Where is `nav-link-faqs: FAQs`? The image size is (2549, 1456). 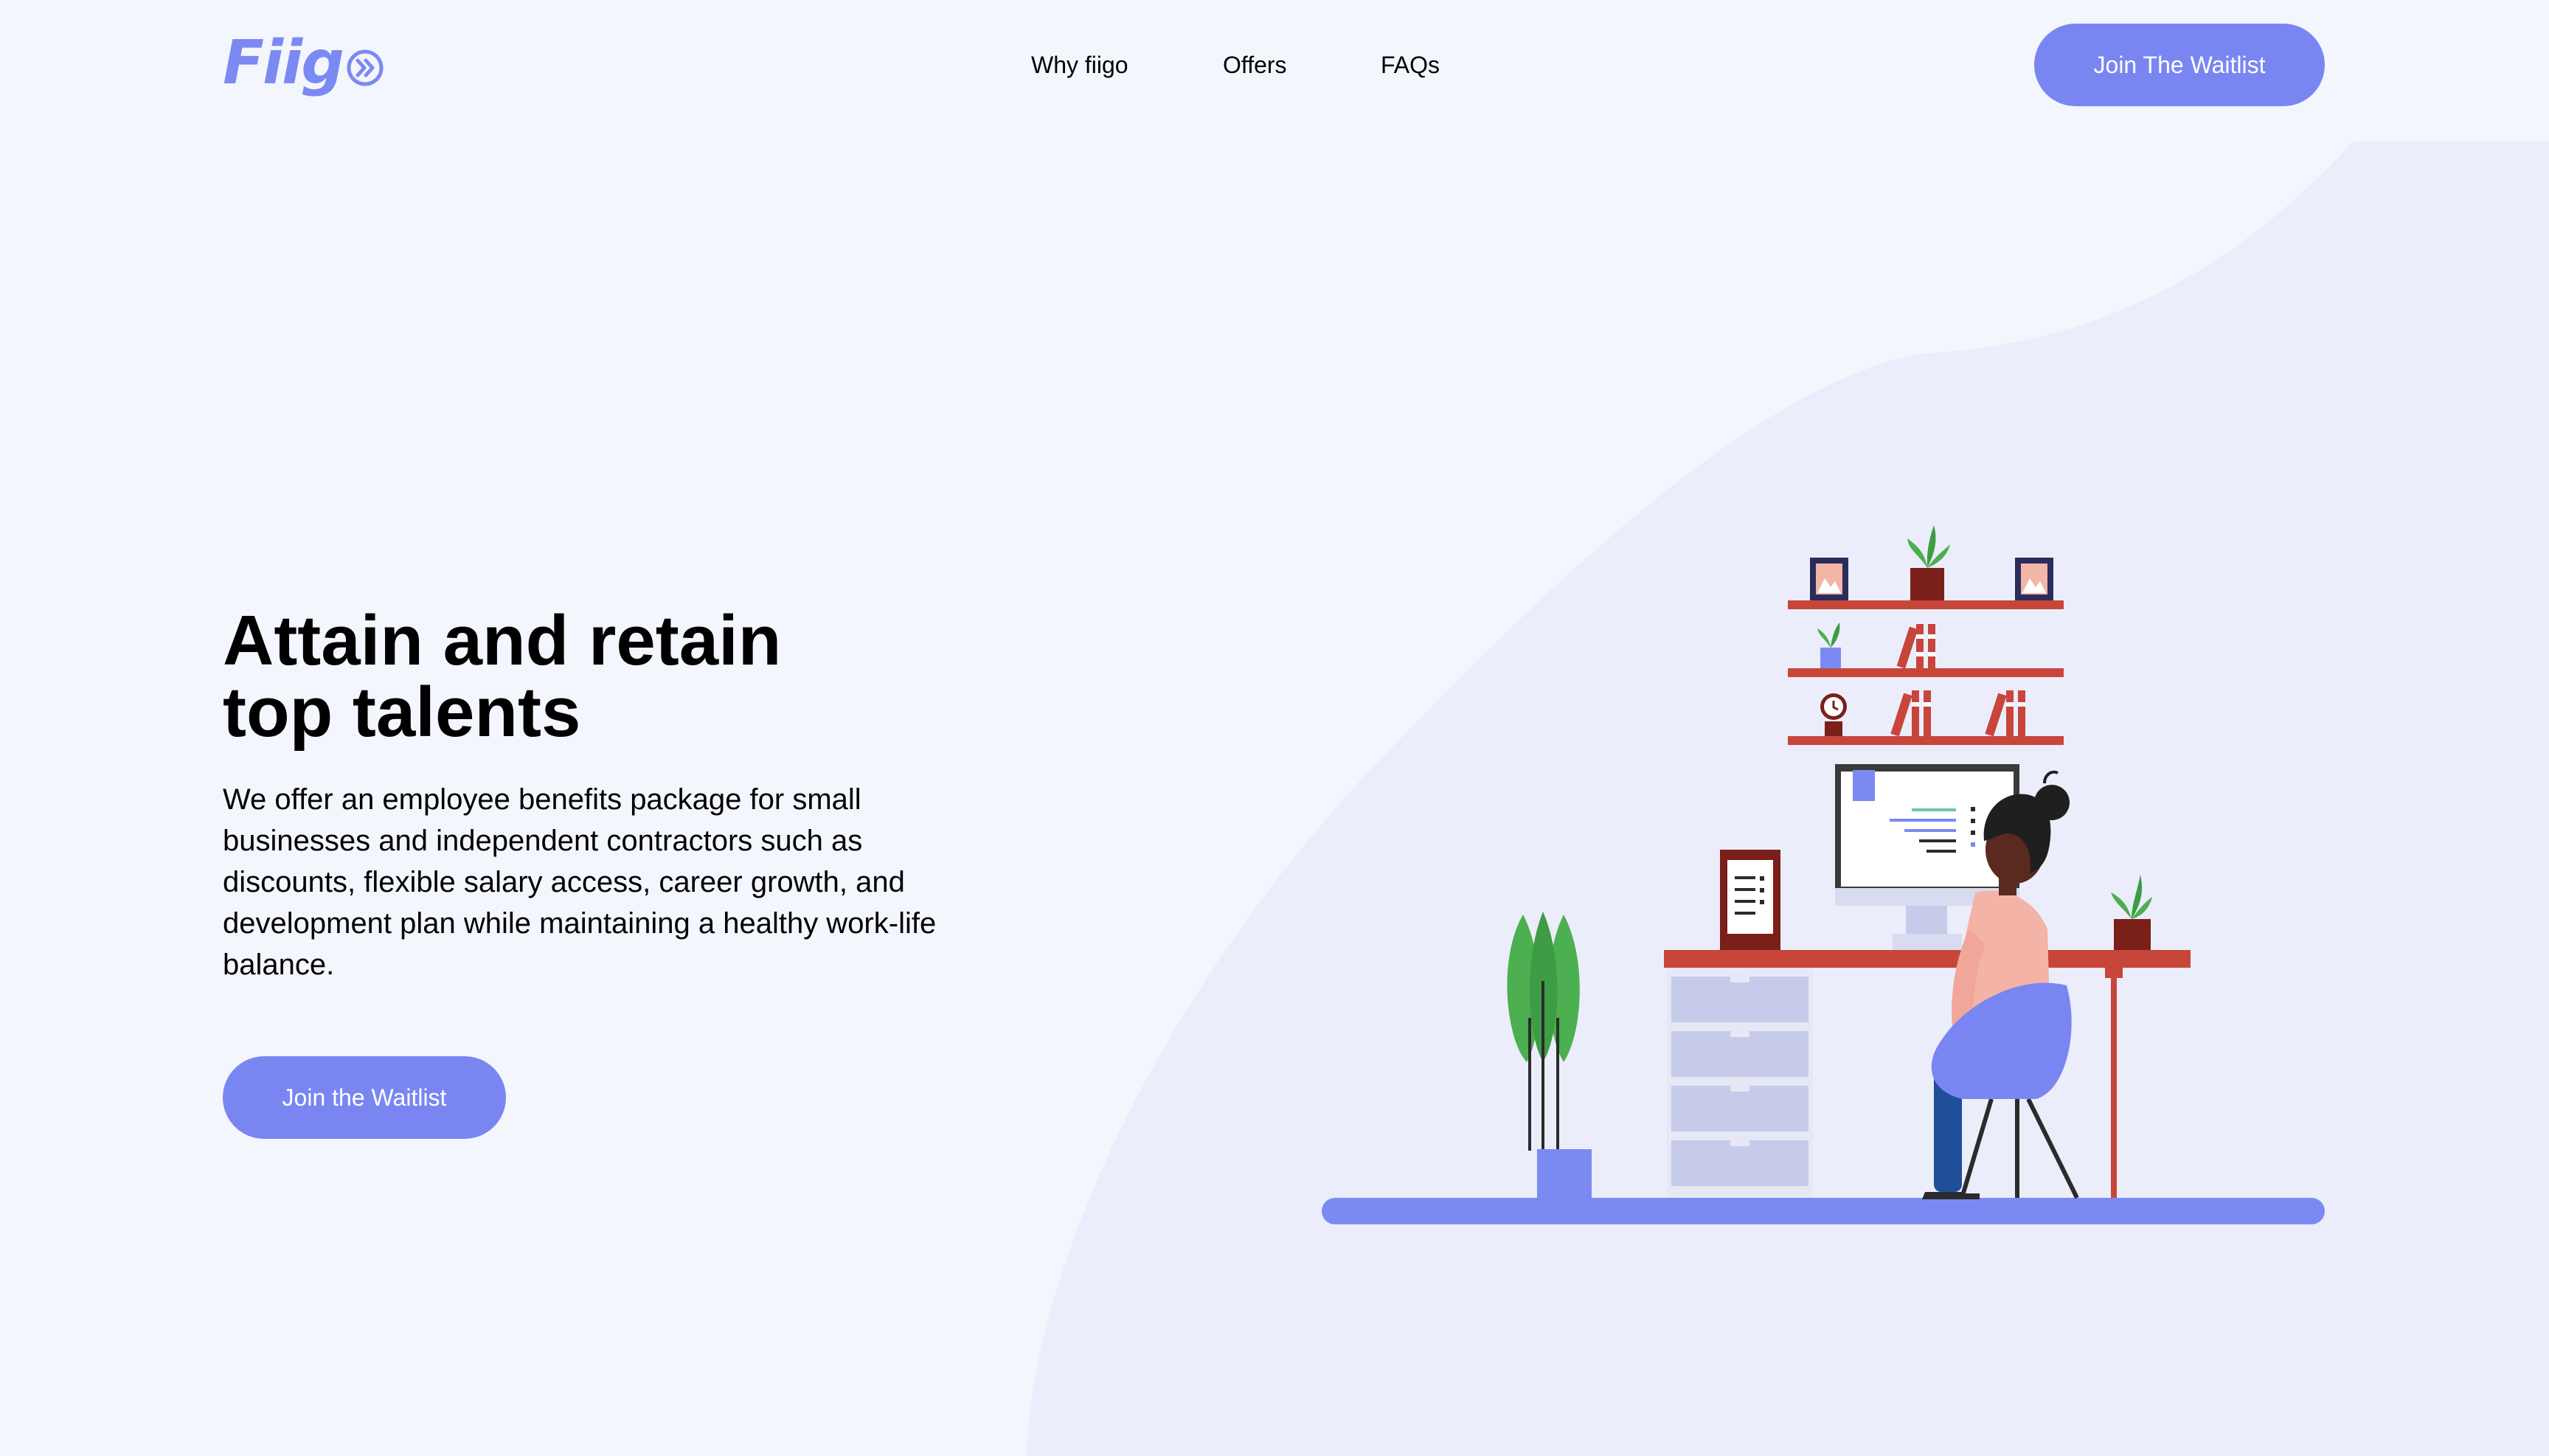 nav-link-faqs: FAQs is located at coordinates (1410, 65).